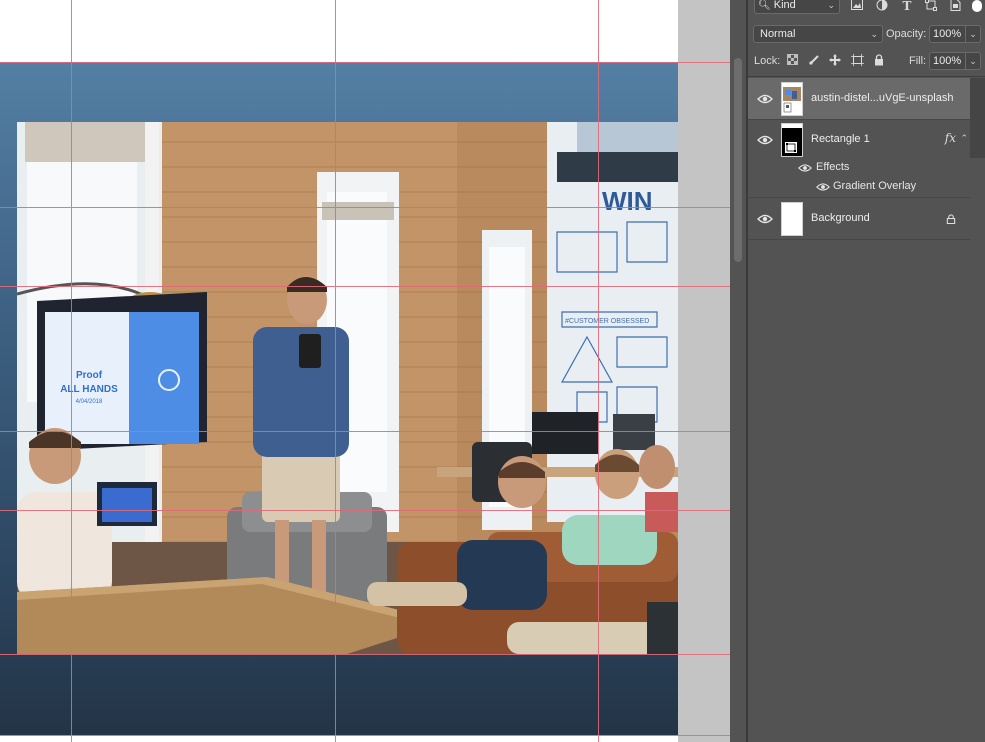 The height and width of the screenshot is (742, 985). I want to click on search-icon: 🔍︎, so click(764, 5).